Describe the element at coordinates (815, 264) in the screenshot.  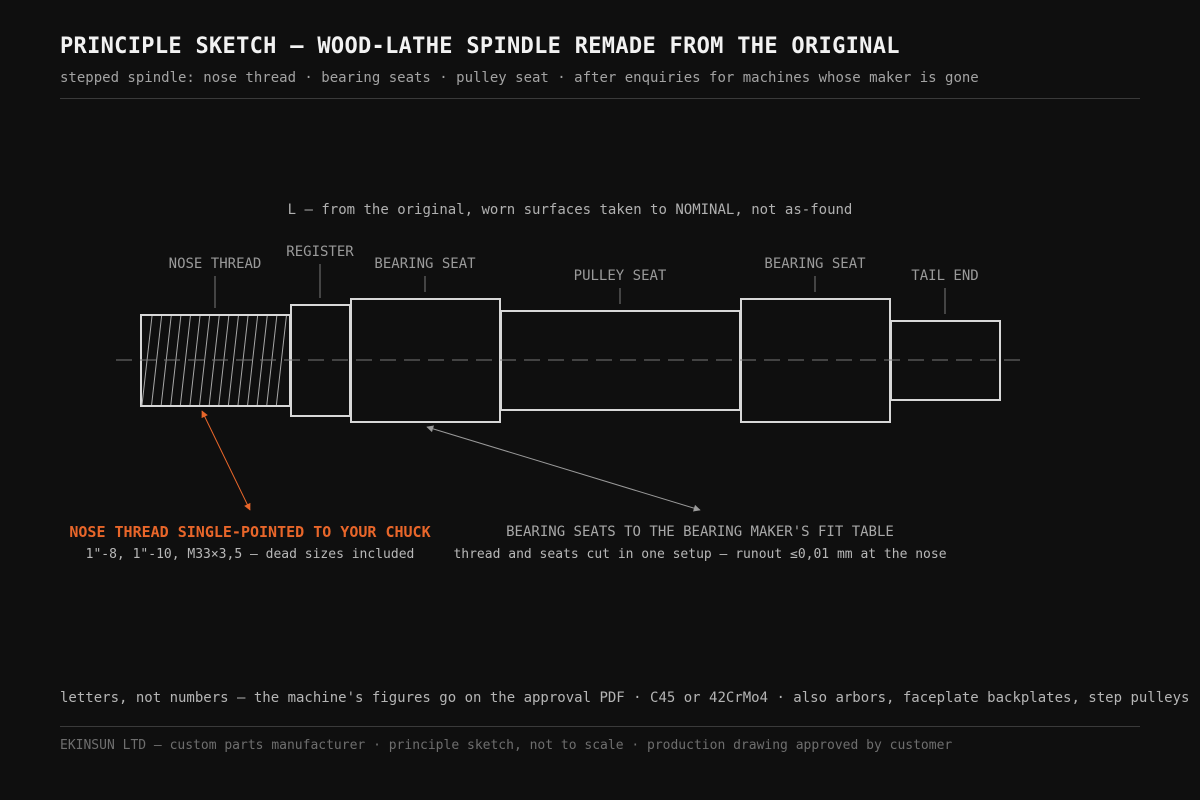
I see `label-bearing-seat-2: BEARING SEAT` at that location.